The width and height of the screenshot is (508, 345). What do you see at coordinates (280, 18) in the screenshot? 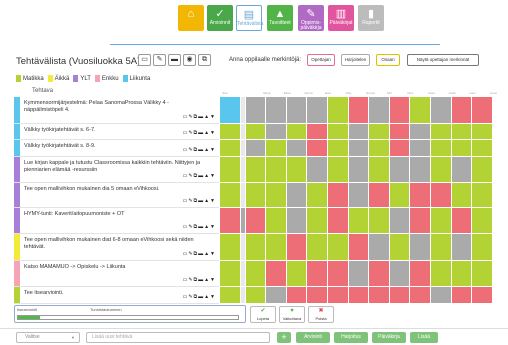
I see `nav-mountain-button: ▲ Tavoitteet` at bounding box center [280, 18].